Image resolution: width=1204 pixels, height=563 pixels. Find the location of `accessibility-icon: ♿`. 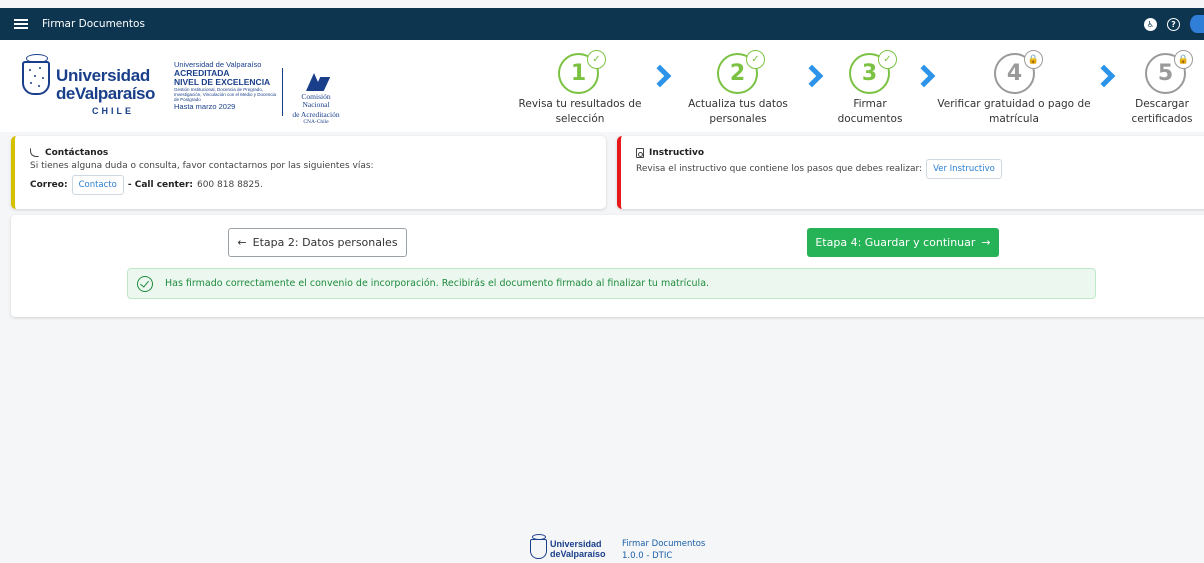

accessibility-icon: ♿ is located at coordinates (1150, 24).